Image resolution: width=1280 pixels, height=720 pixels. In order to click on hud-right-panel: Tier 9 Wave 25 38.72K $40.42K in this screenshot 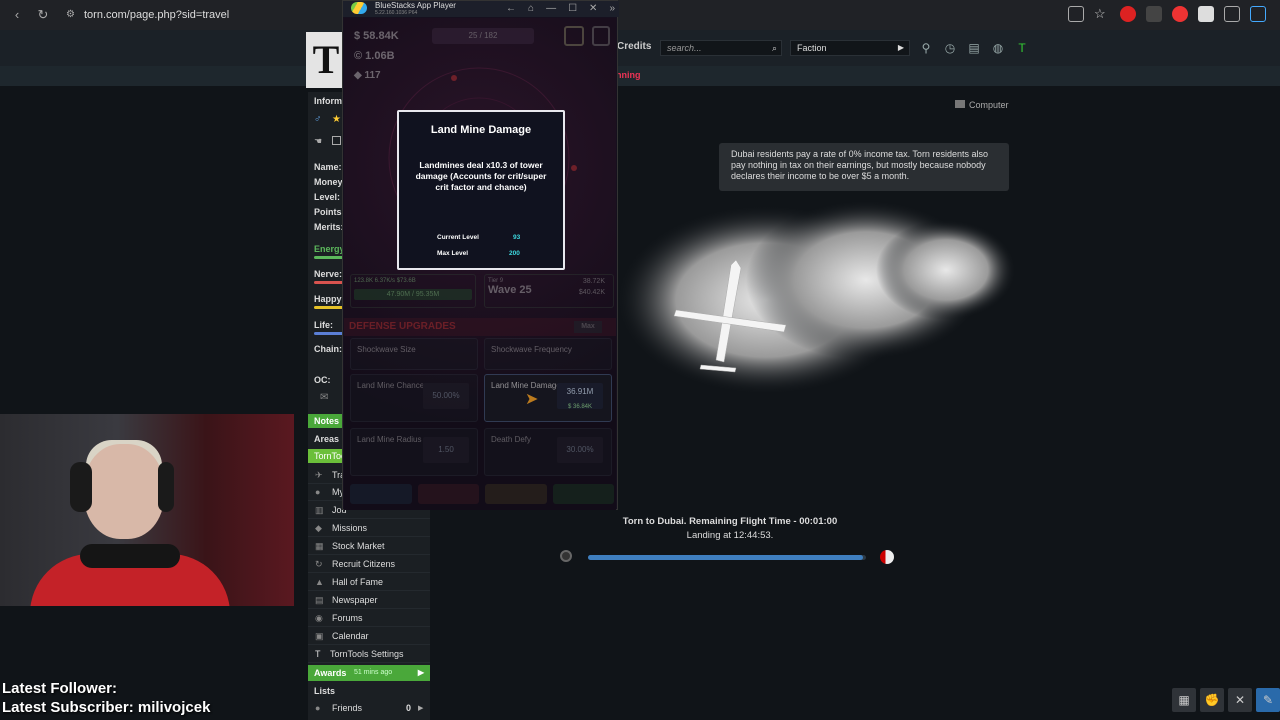, I will do `click(549, 291)`.